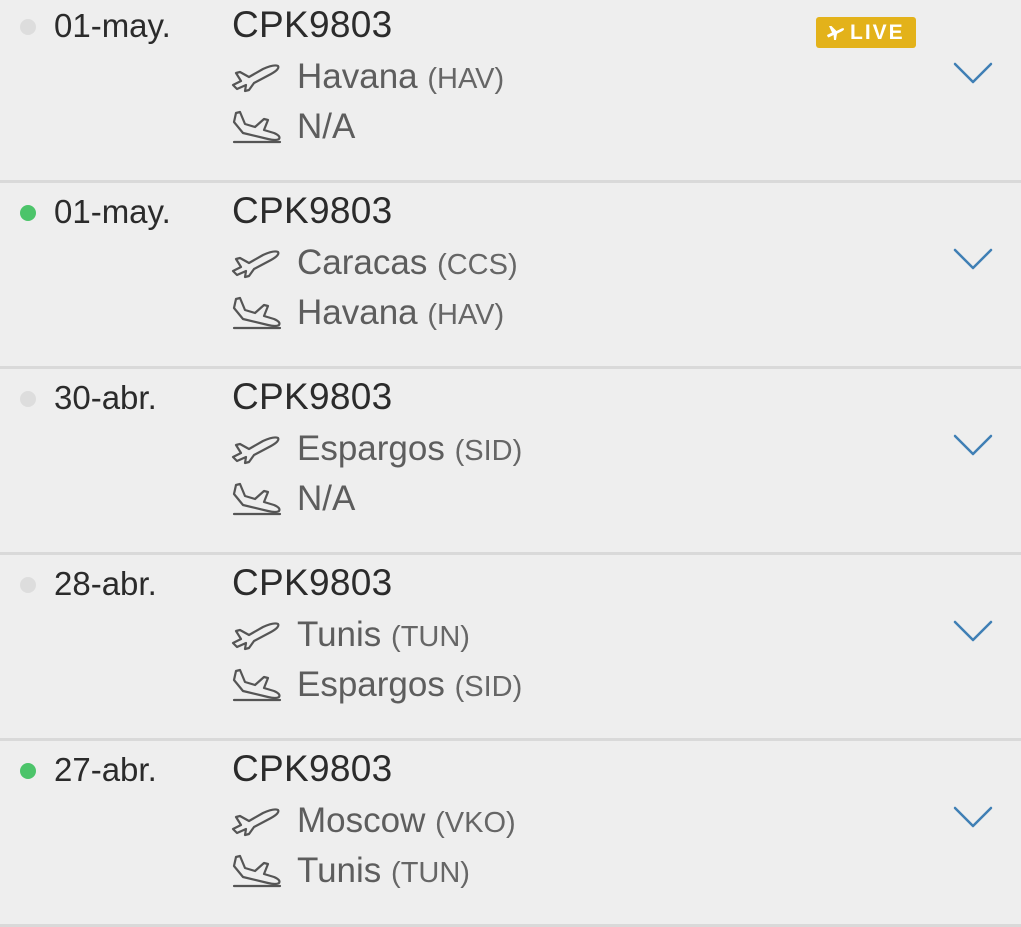 Image resolution: width=1021 pixels, height=927 pixels. I want to click on arrival-code: (SID), so click(488, 687).